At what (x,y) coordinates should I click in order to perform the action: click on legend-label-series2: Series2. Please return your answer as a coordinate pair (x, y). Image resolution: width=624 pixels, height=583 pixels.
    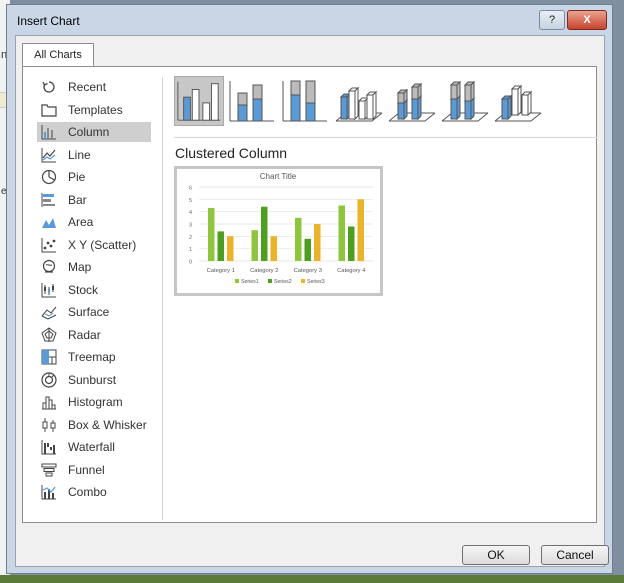
    Looking at the image, I should click on (283, 282).